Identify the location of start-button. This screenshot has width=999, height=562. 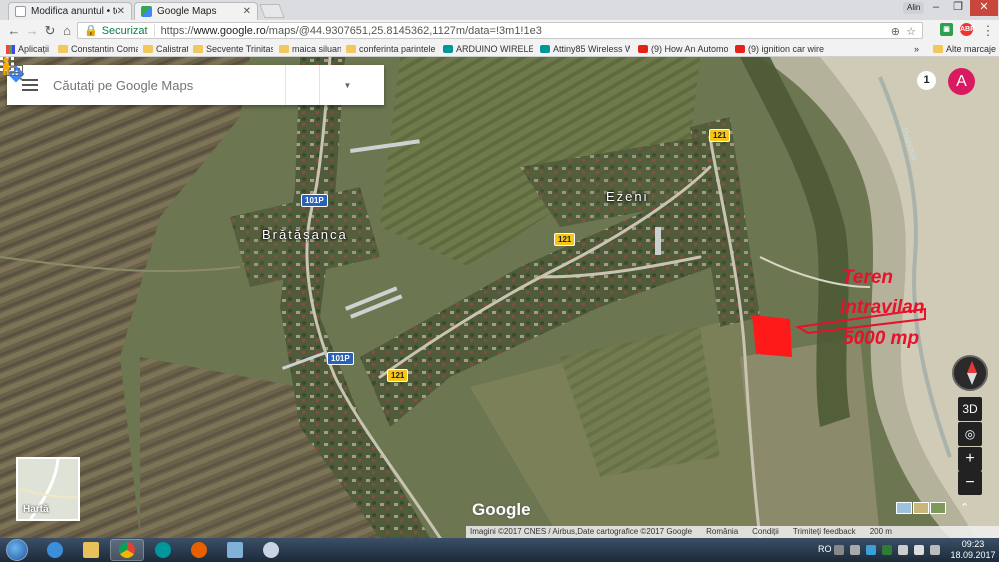
(17, 550).